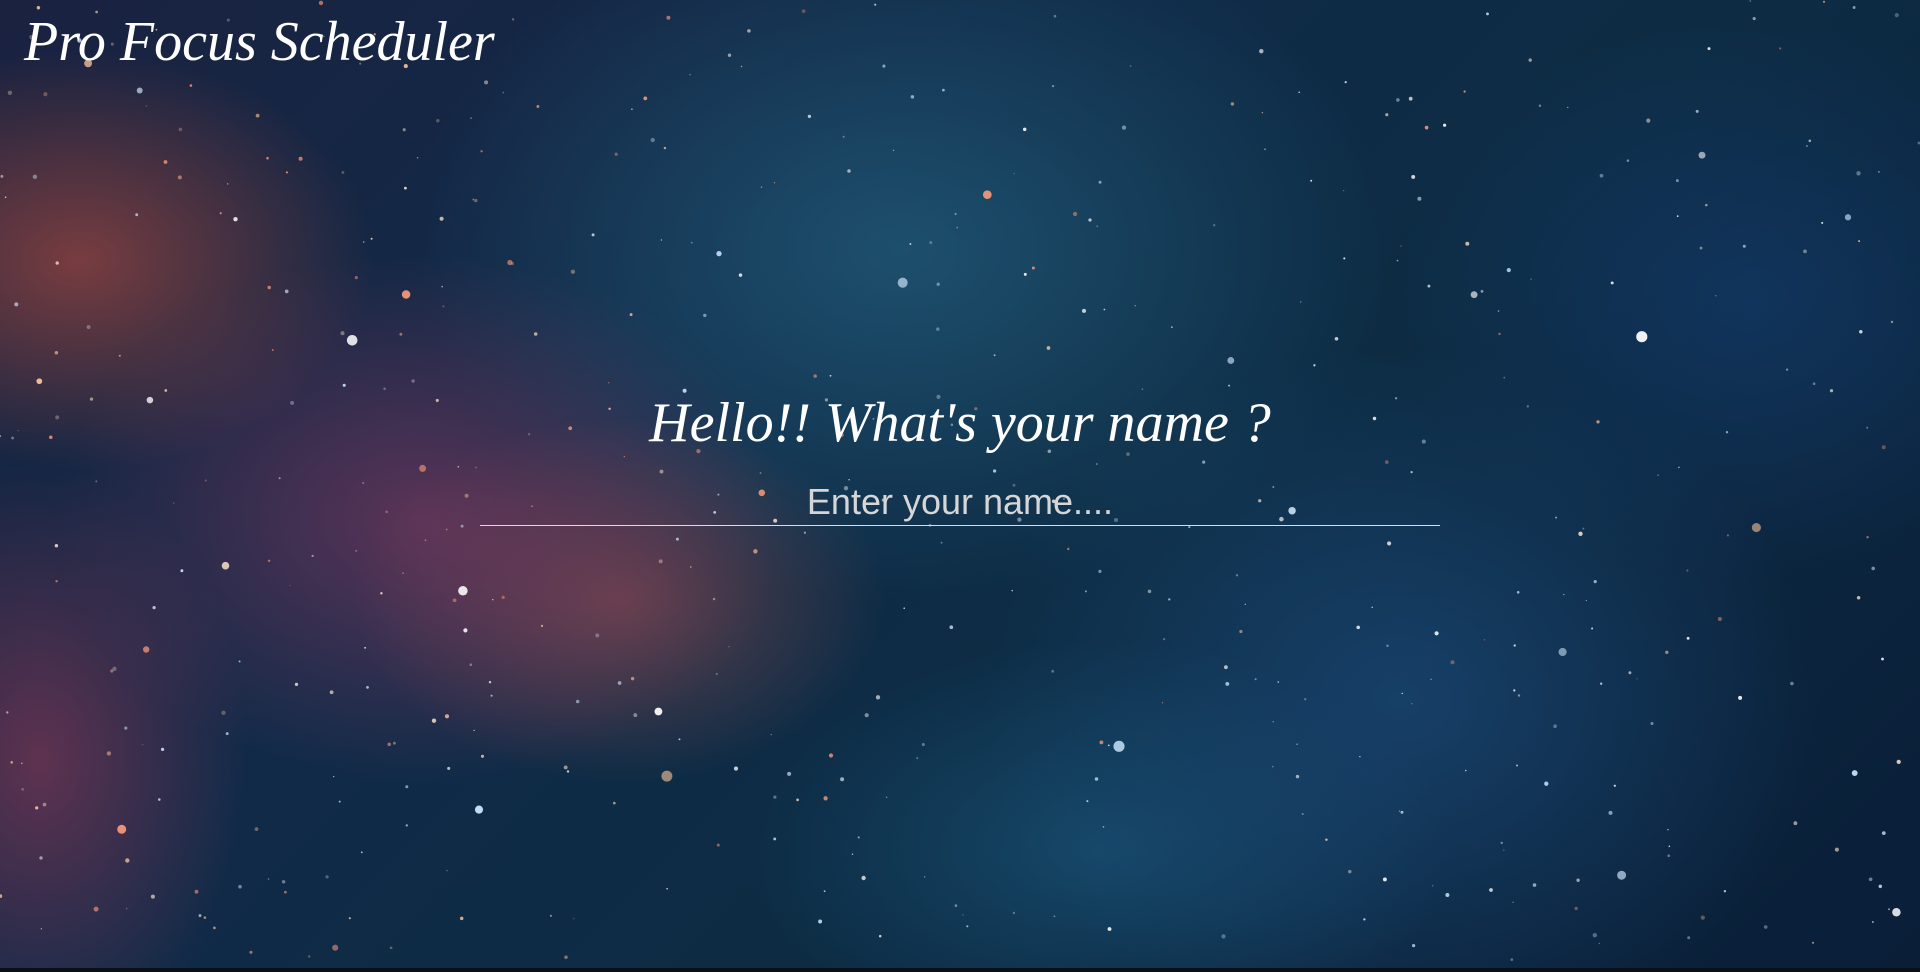 Image resolution: width=1920 pixels, height=972 pixels. What do you see at coordinates (960, 502) in the screenshot?
I see `name-input` at bounding box center [960, 502].